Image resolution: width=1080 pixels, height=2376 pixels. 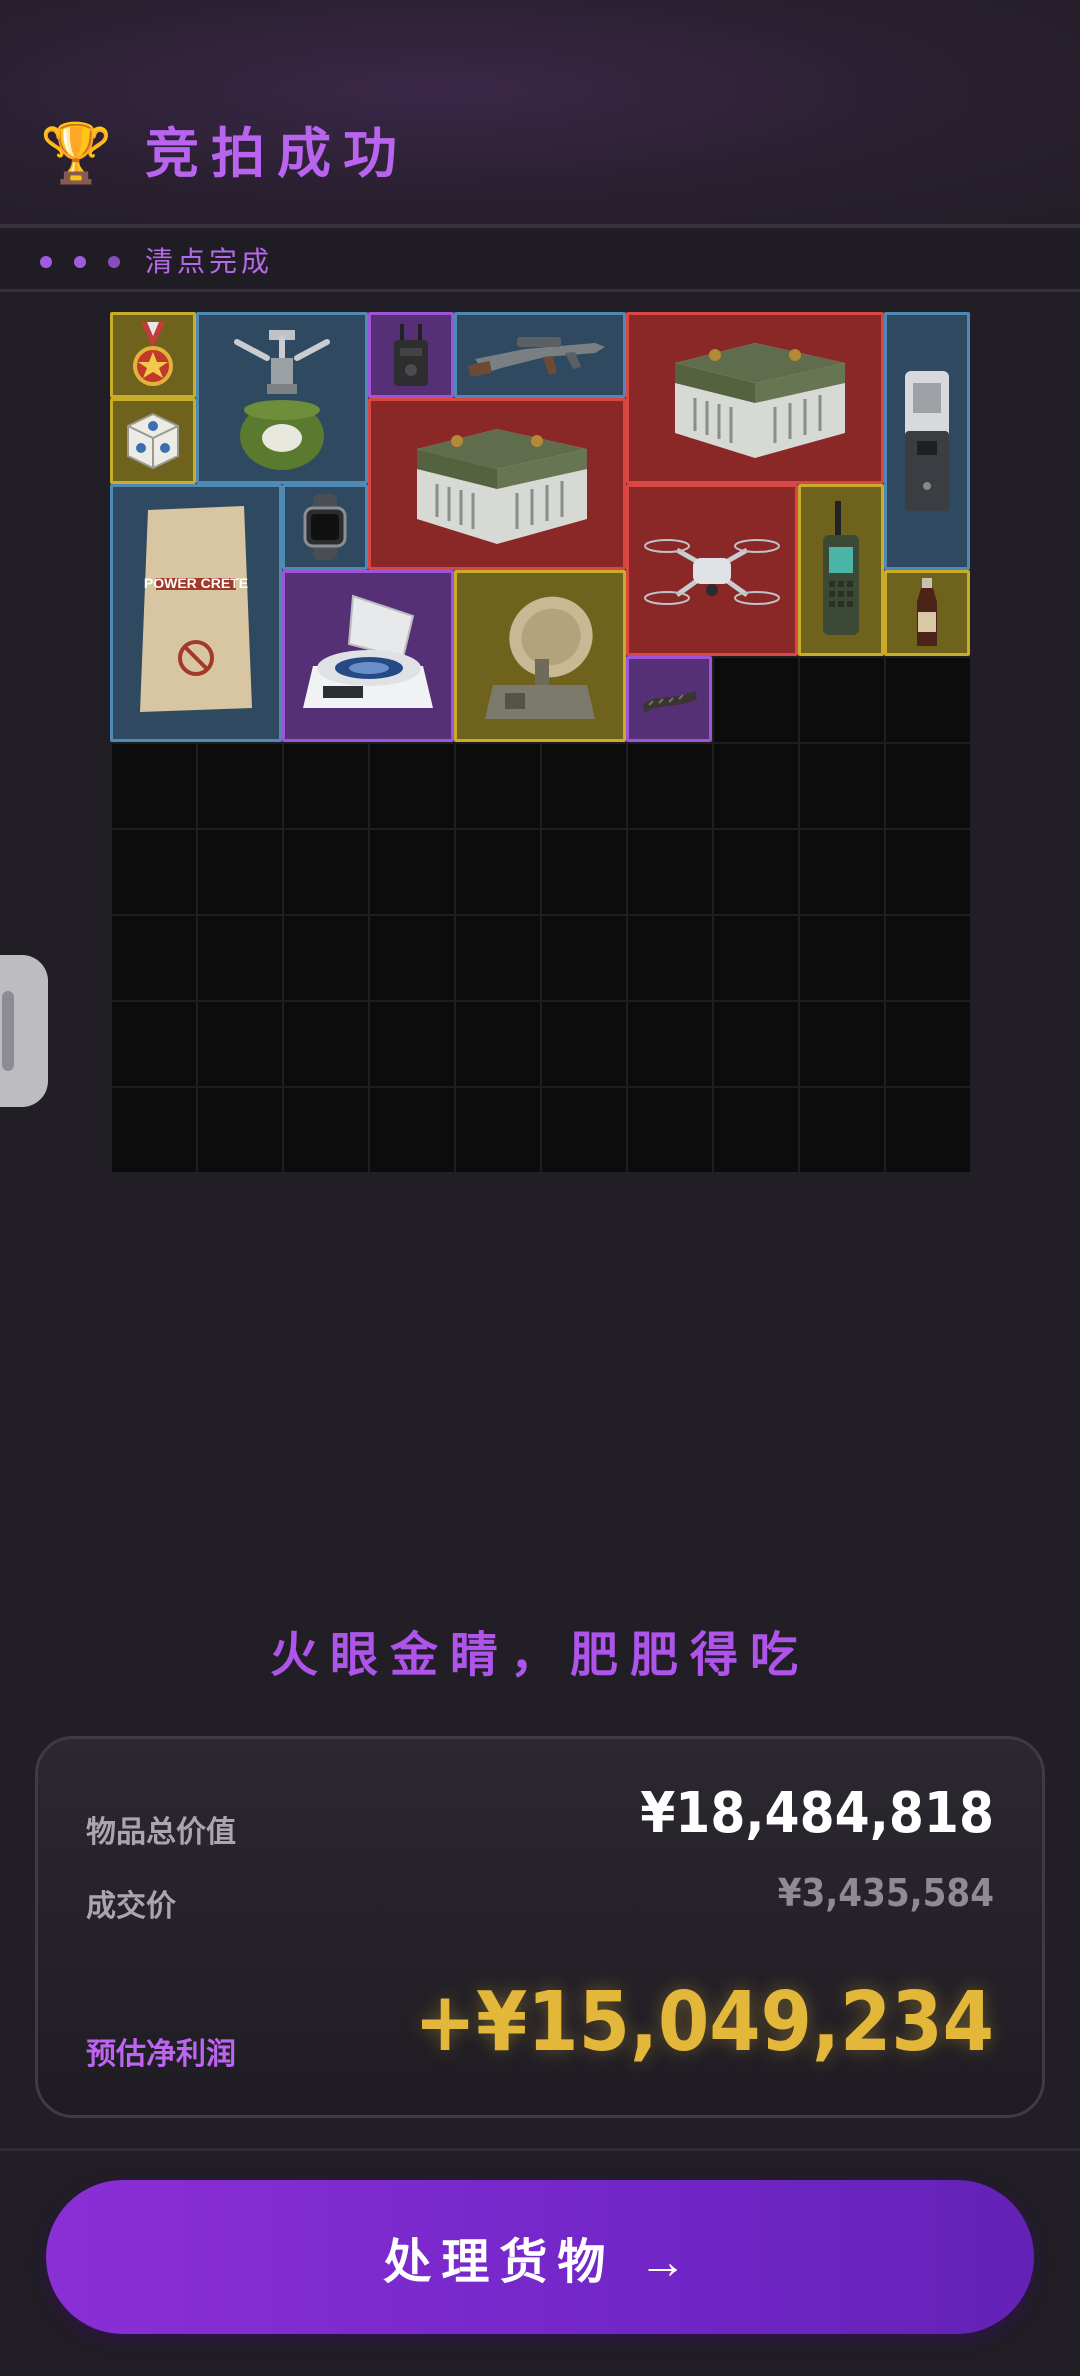 I want to click on item-military-crate, so click(x=497, y=484).